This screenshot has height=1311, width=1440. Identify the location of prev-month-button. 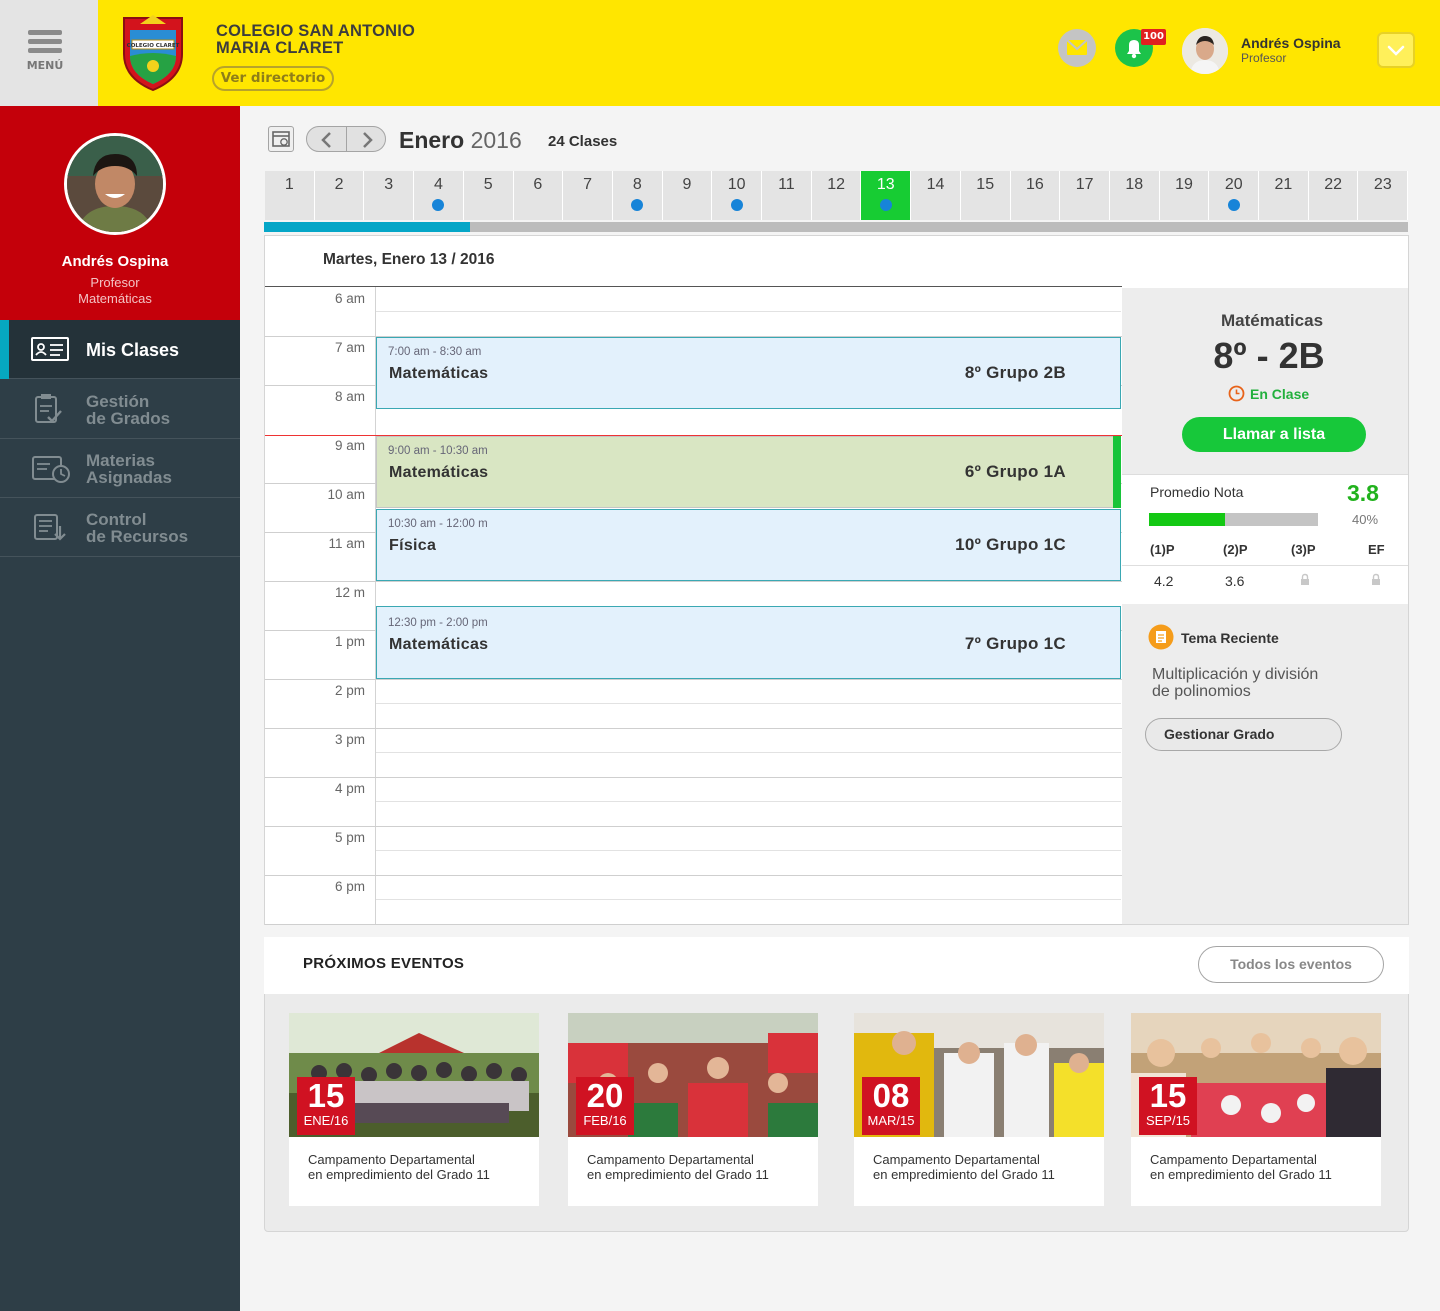
(327, 139).